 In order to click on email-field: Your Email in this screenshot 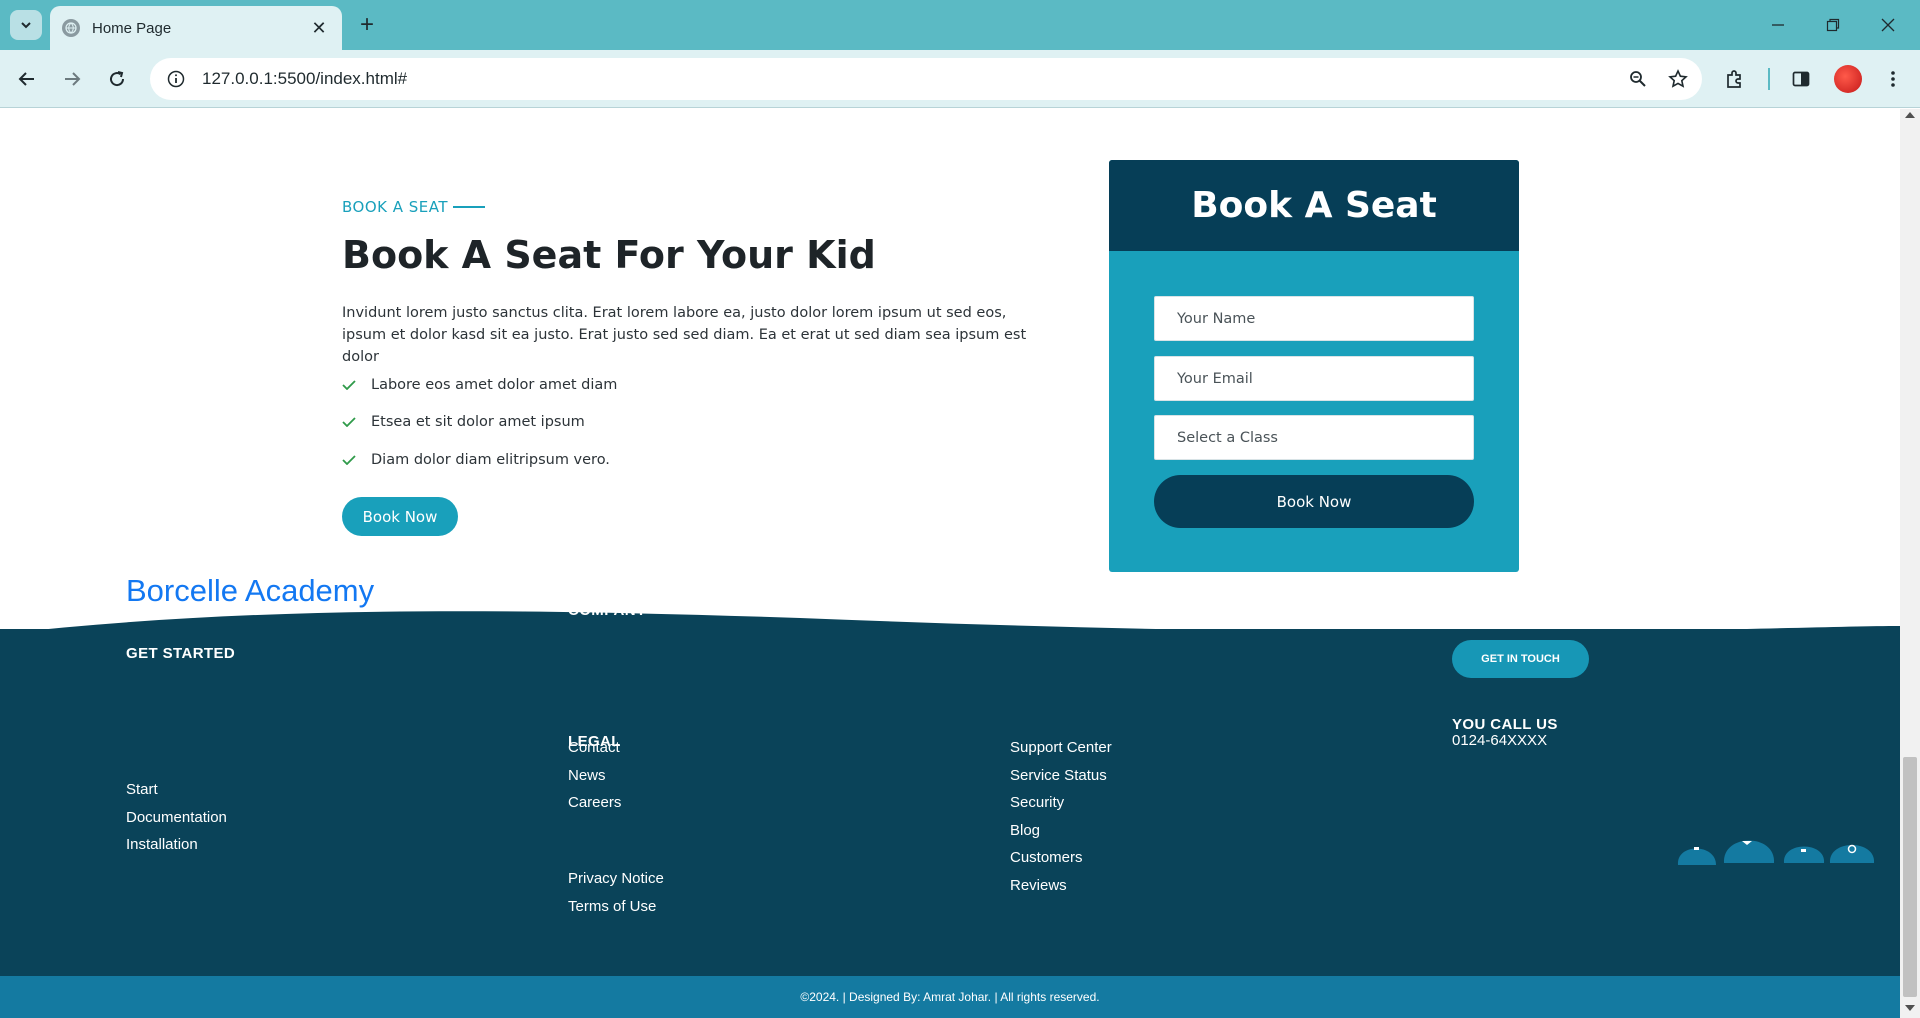, I will do `click(1314, 378)`.